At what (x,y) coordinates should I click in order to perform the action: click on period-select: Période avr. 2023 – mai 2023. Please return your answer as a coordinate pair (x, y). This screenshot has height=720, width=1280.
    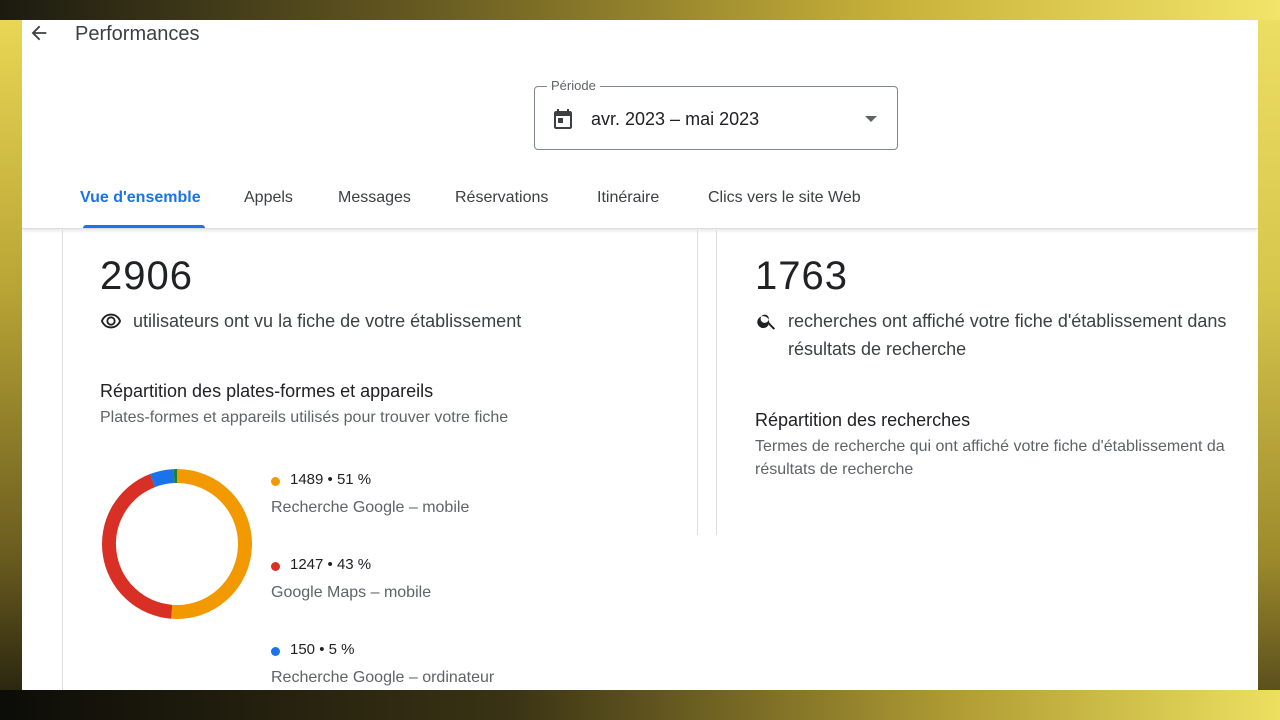
    Looking at the image, I should click on (716, 114).